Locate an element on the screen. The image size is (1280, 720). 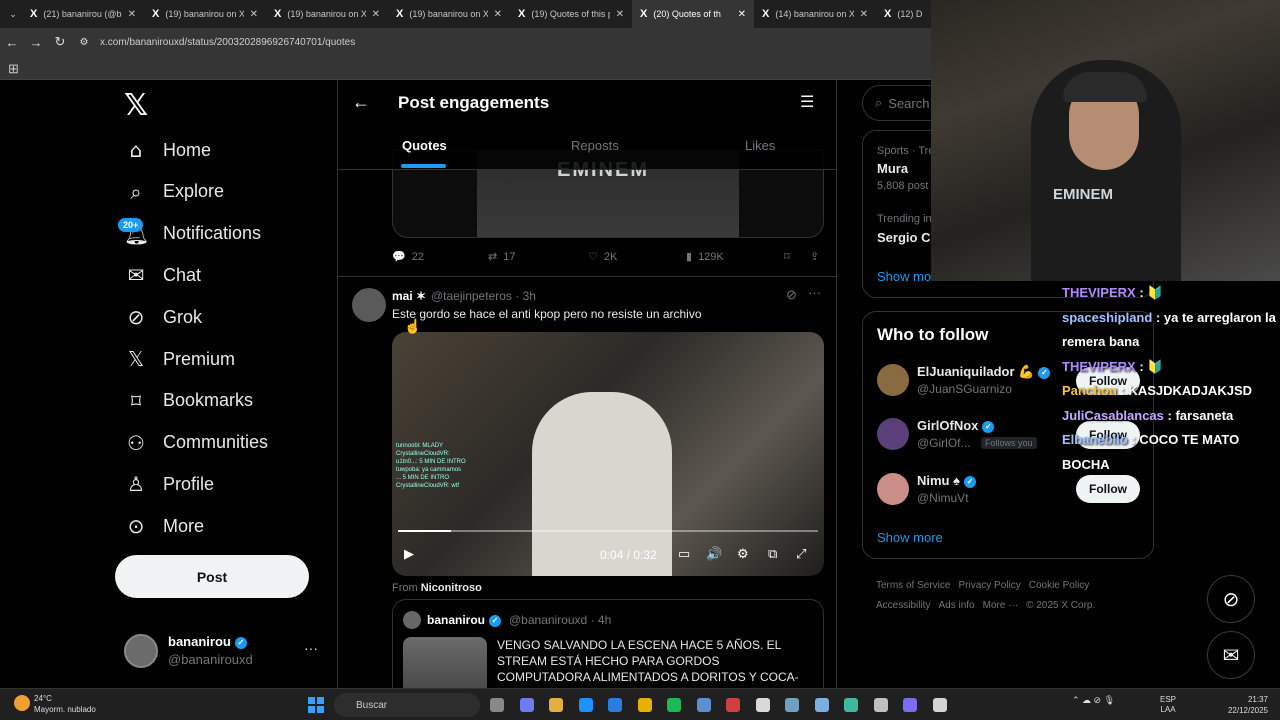
tab-likes: Likes is located at coordinates (760, 145).